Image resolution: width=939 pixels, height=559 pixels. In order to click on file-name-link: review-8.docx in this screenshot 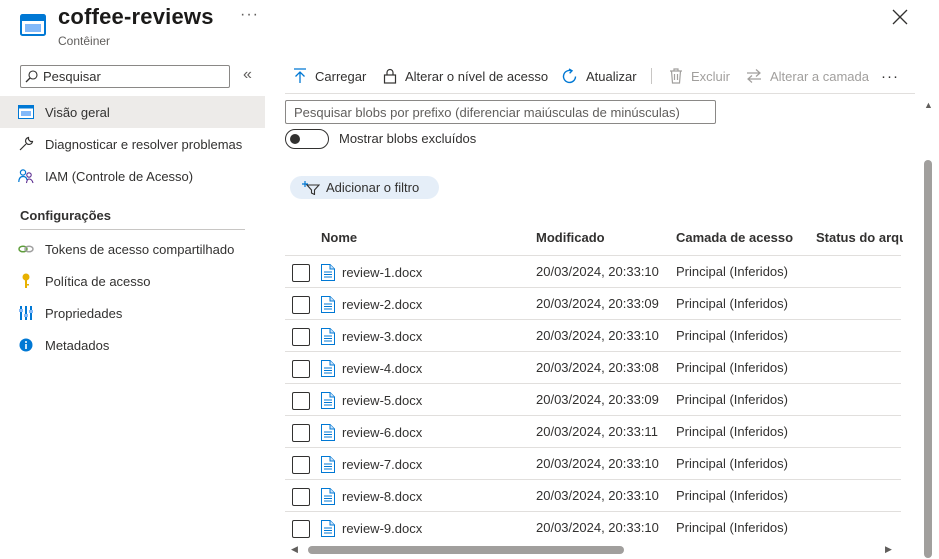, I will do `click(371, 496)`.